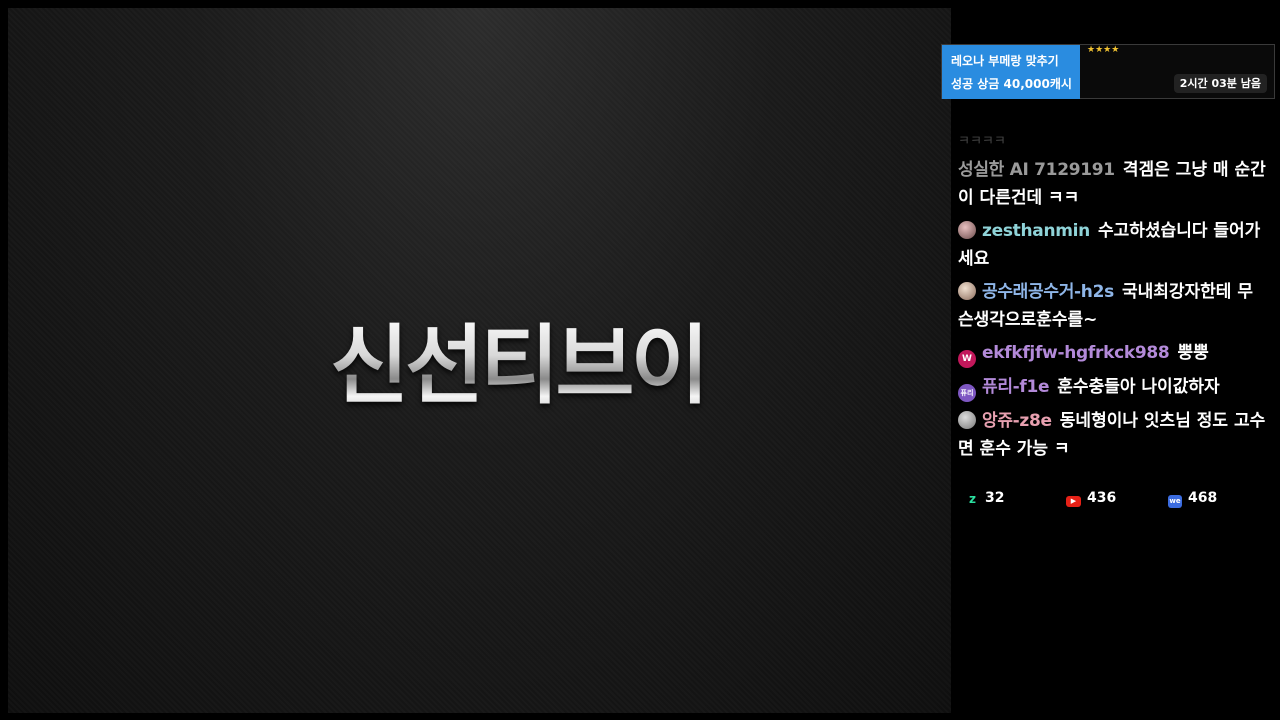  What do you see at coordinates (982, 141) in the screenshot?
I see `chat-faded-message: ㅋㅋㅋㅋ` at bounding box center [982, 141].